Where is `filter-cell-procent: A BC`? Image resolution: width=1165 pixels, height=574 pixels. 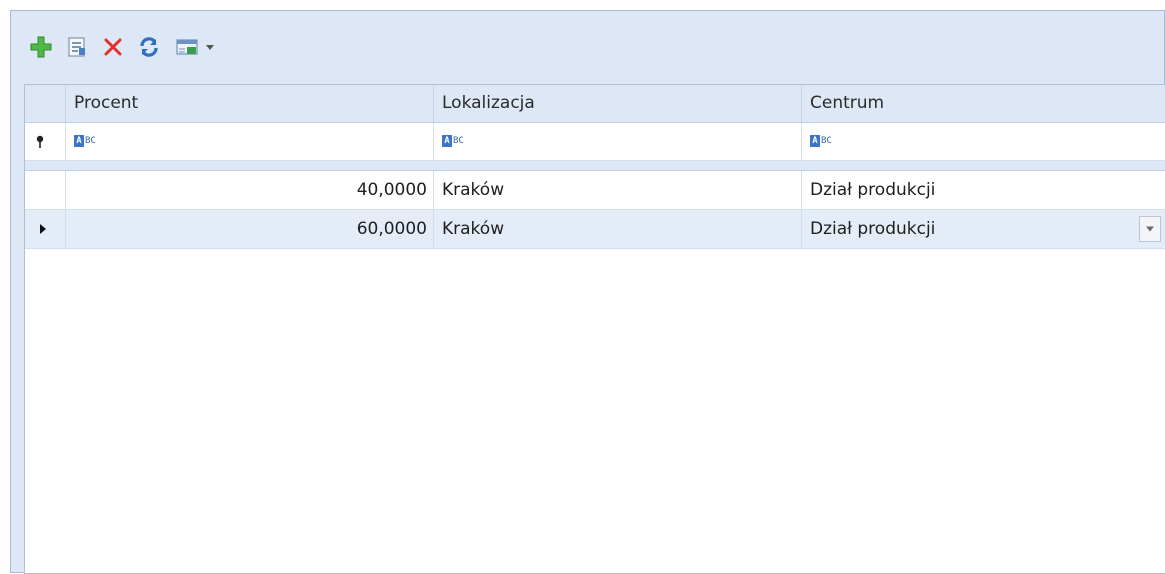 filter-cell-procent: A BC is located at coordinates (250, 142).